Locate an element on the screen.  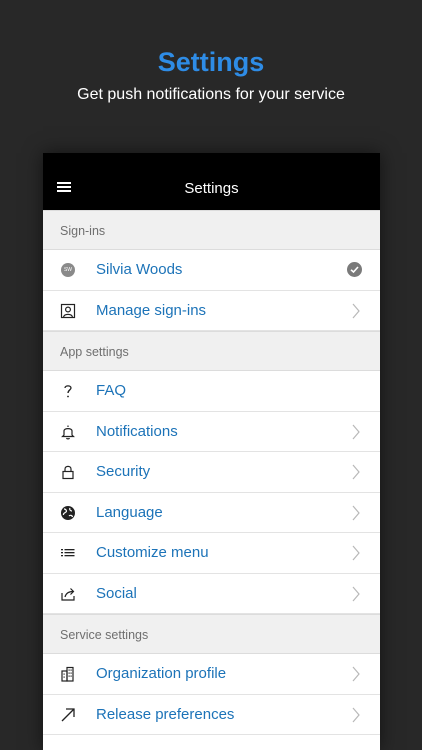
customize-menu-row: Customize menu is located at coordinates (211, 553).